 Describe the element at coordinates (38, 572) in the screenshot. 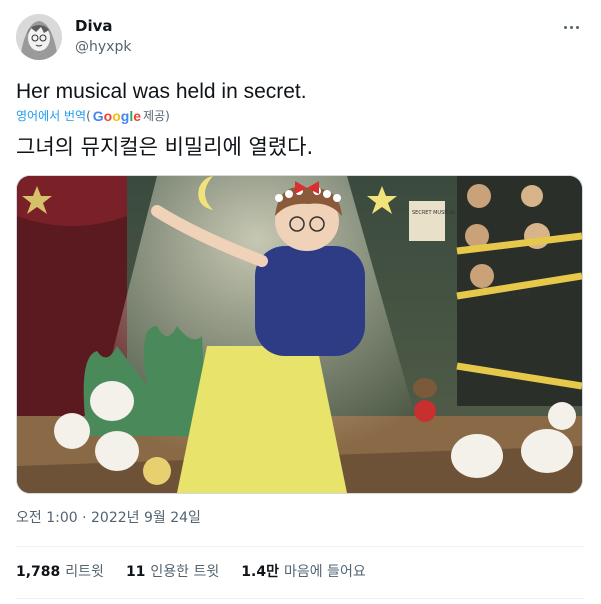

I see `retweets-count: 1,788` at that location.